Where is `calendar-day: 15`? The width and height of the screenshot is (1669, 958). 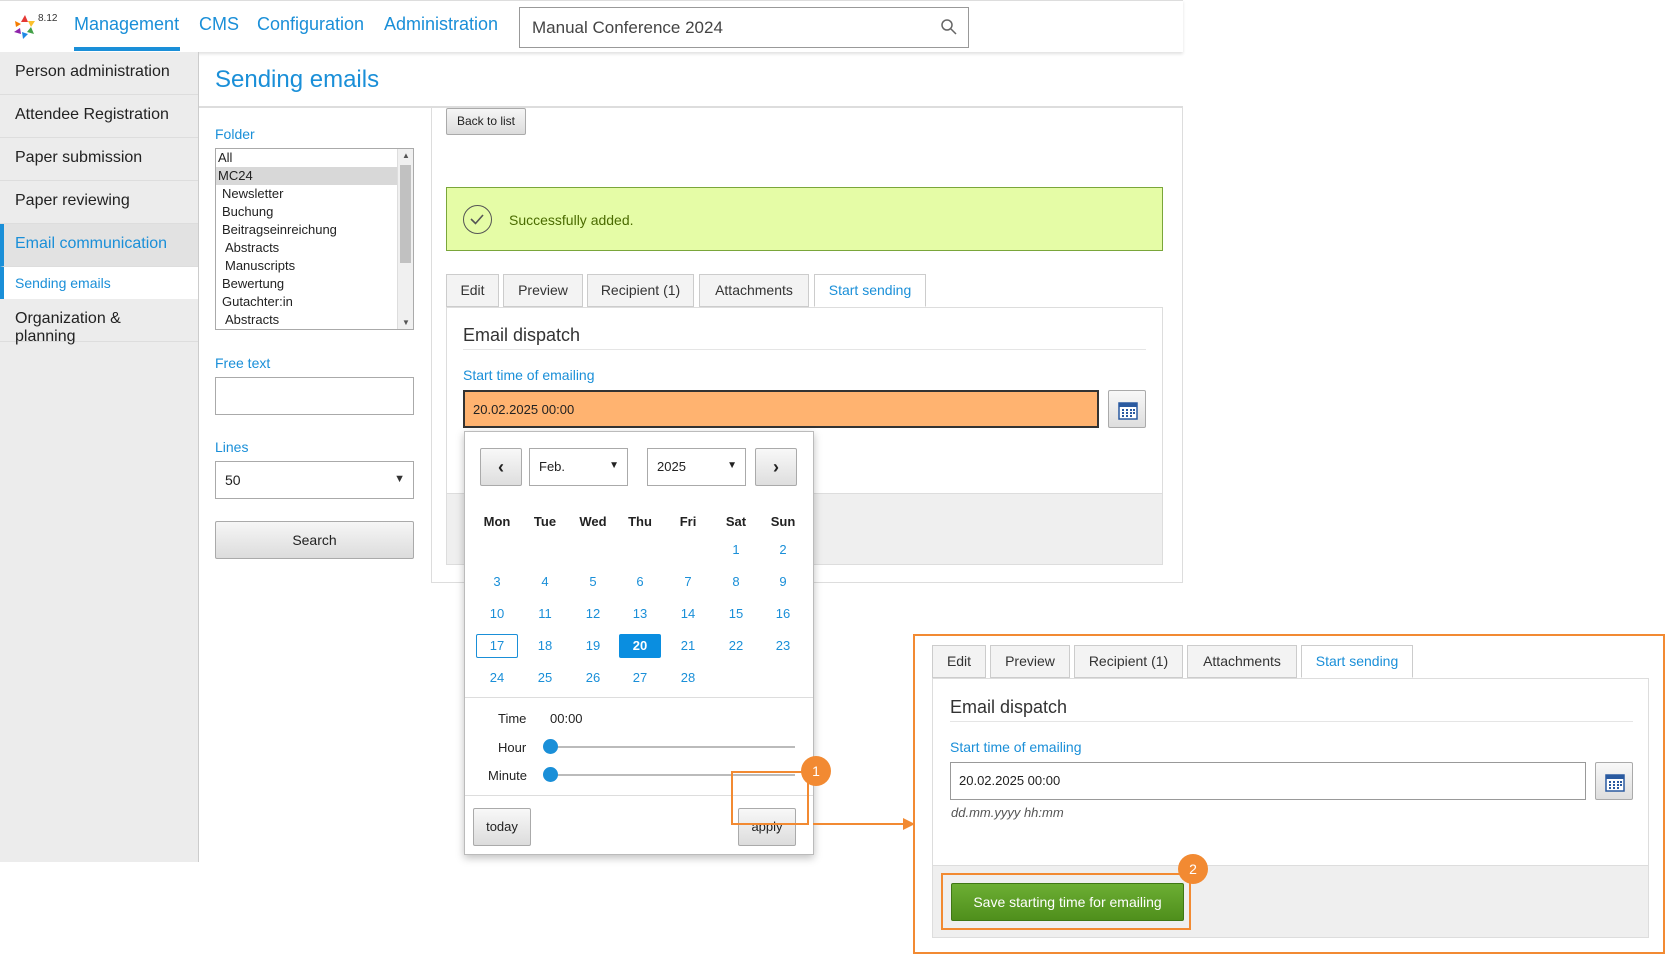
calendar-day: 15 is located at coordinates (736, 614).